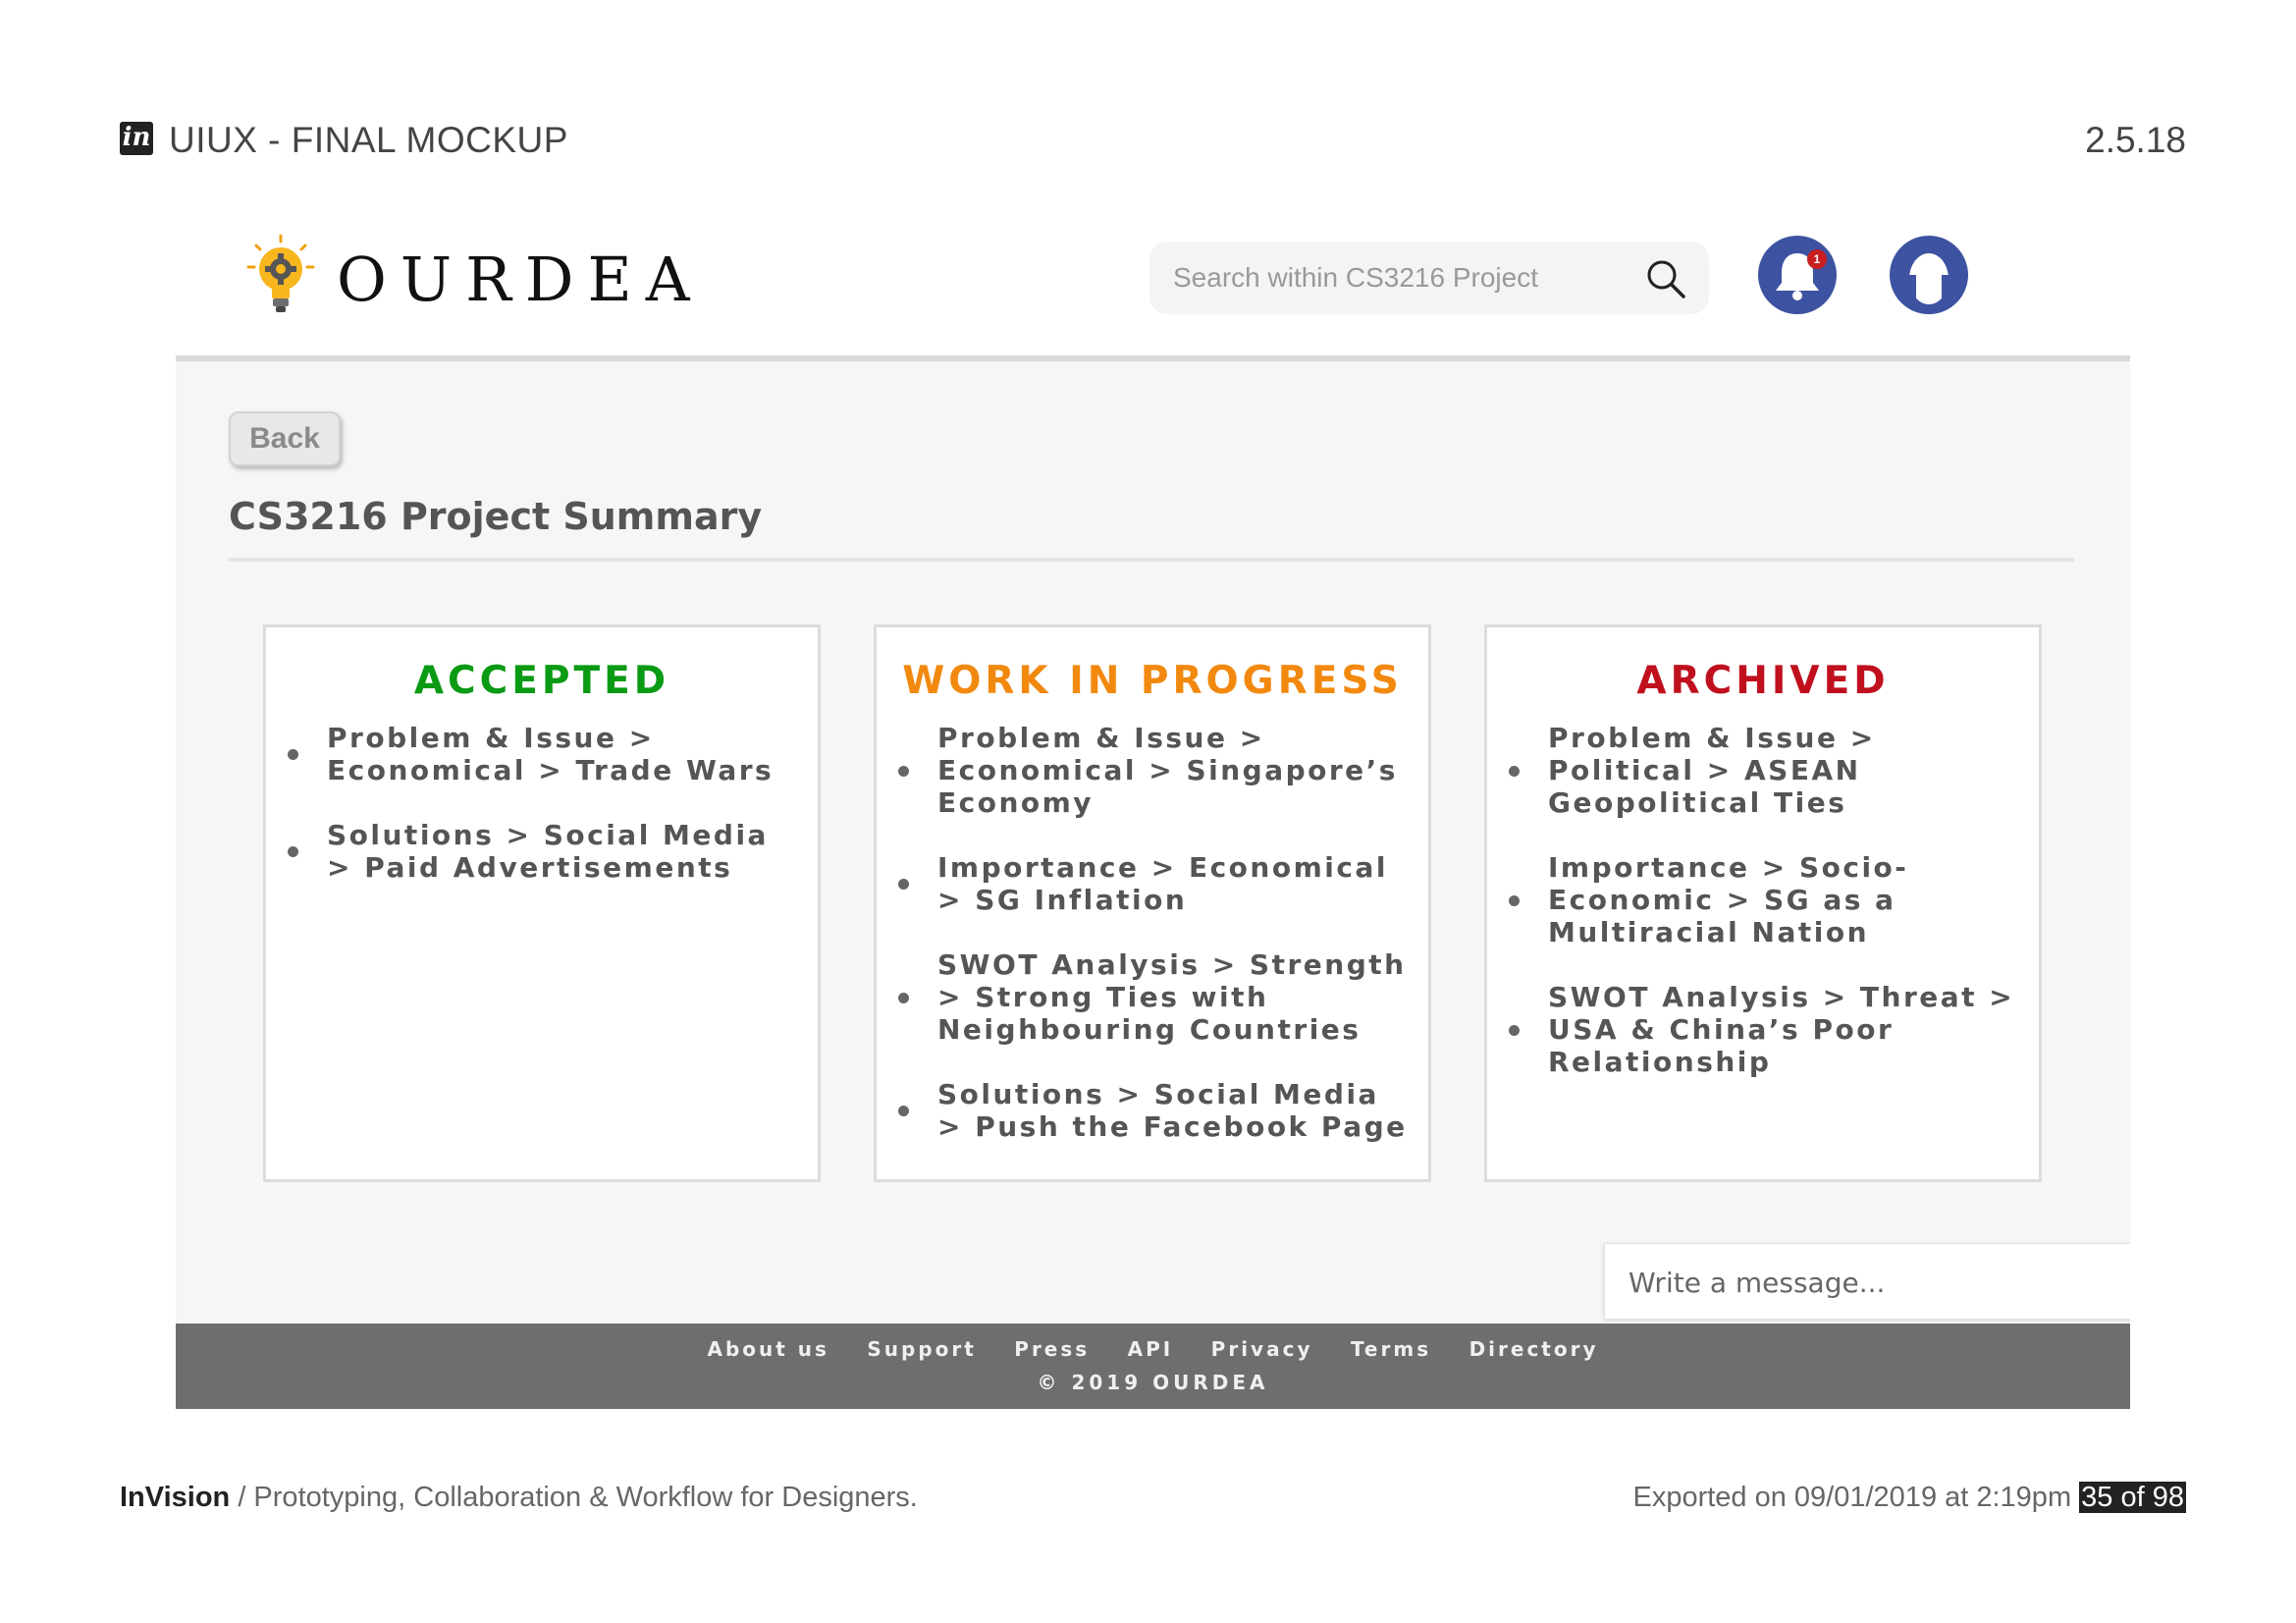 This screenshot has height=1623, width=2296. Describe the element at coordinates (520, 279) in the screenshot. I see `brand-wordmark: OURDEA` at that location.